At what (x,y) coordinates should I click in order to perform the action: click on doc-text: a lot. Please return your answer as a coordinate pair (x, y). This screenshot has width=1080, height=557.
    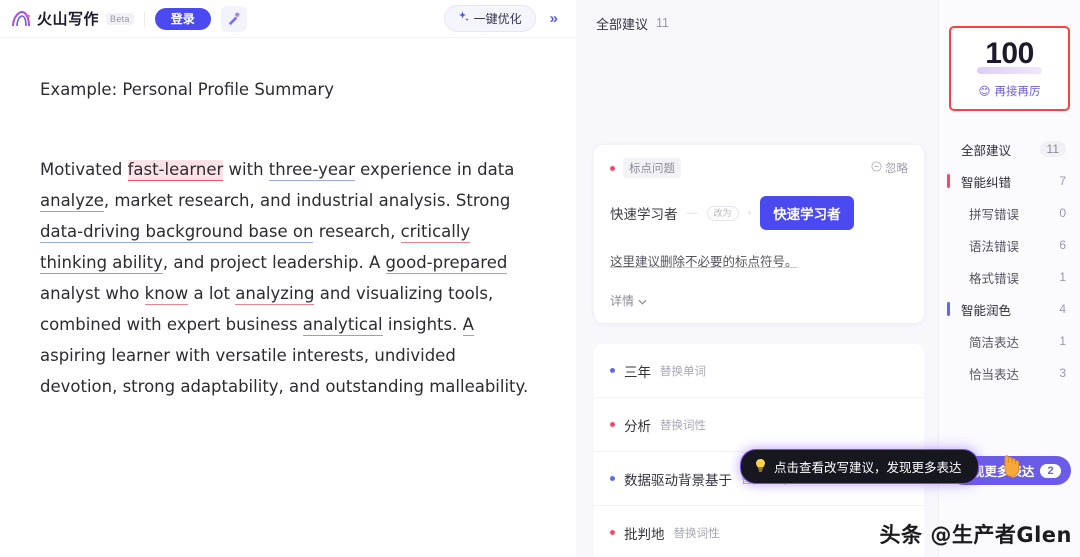
    Looking at the image, I should click on (212, 293).